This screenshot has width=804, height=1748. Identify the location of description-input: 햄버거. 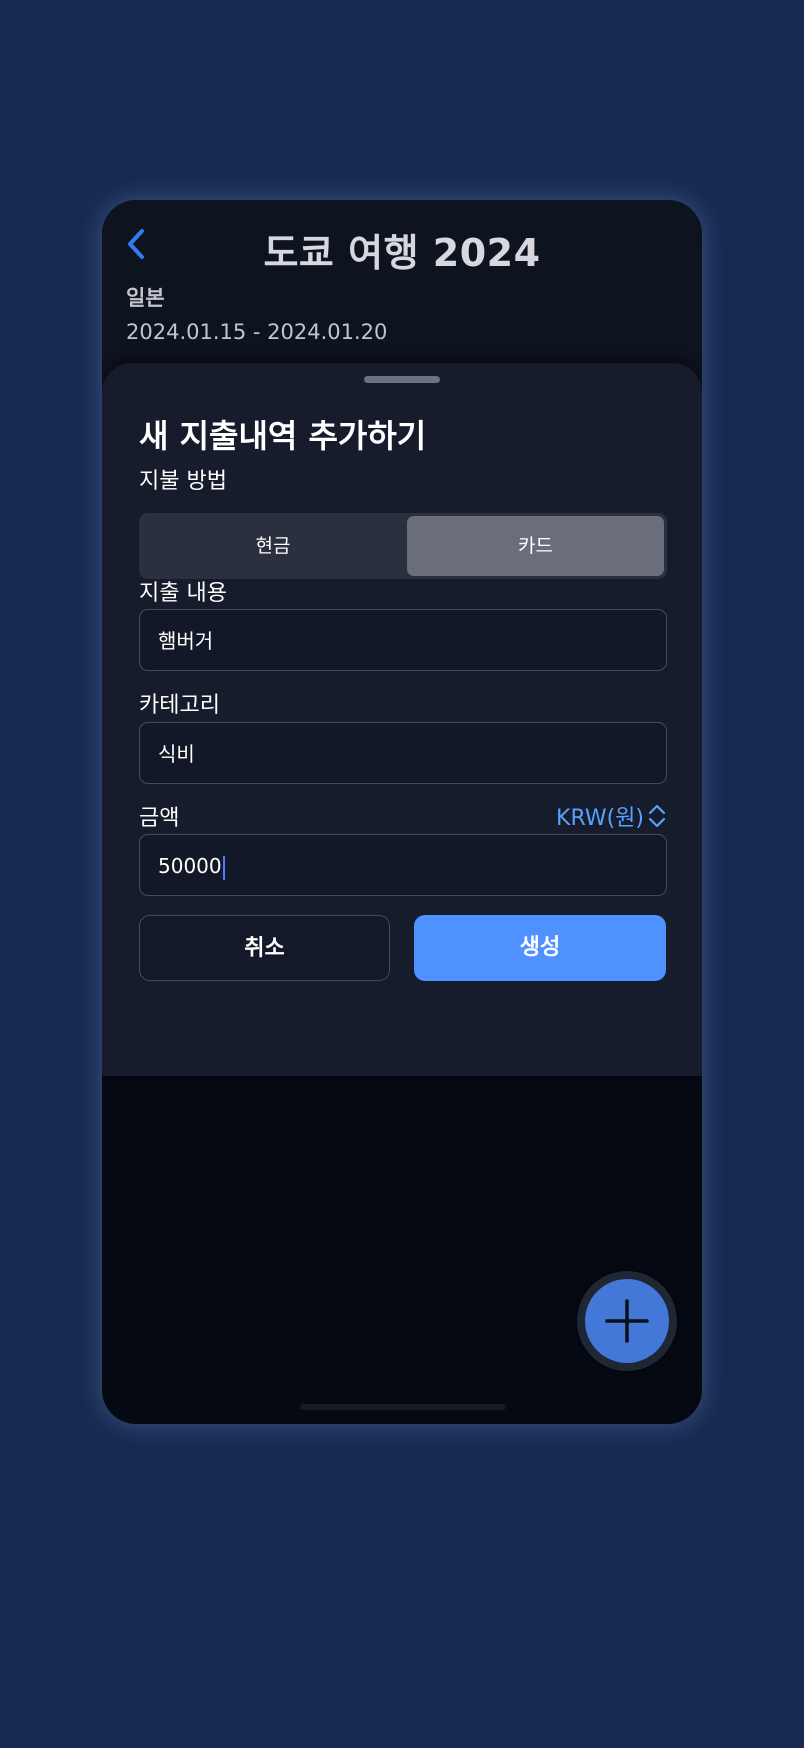
(403, 640).